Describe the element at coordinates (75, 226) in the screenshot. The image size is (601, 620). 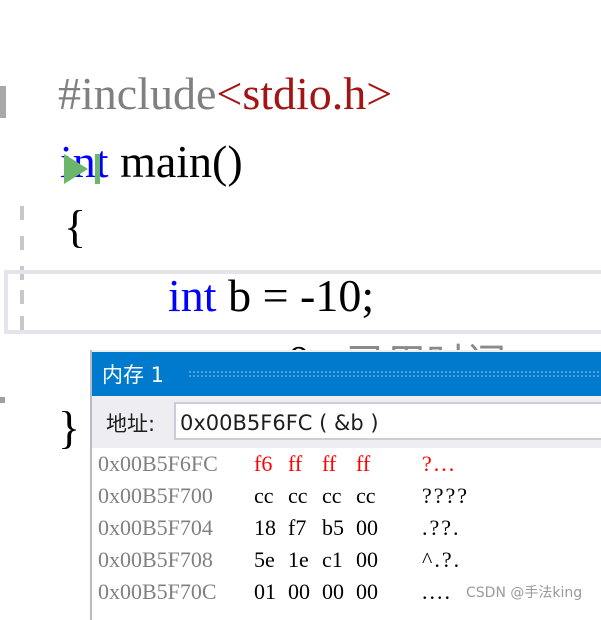
I see `open-brace: {` at that location.